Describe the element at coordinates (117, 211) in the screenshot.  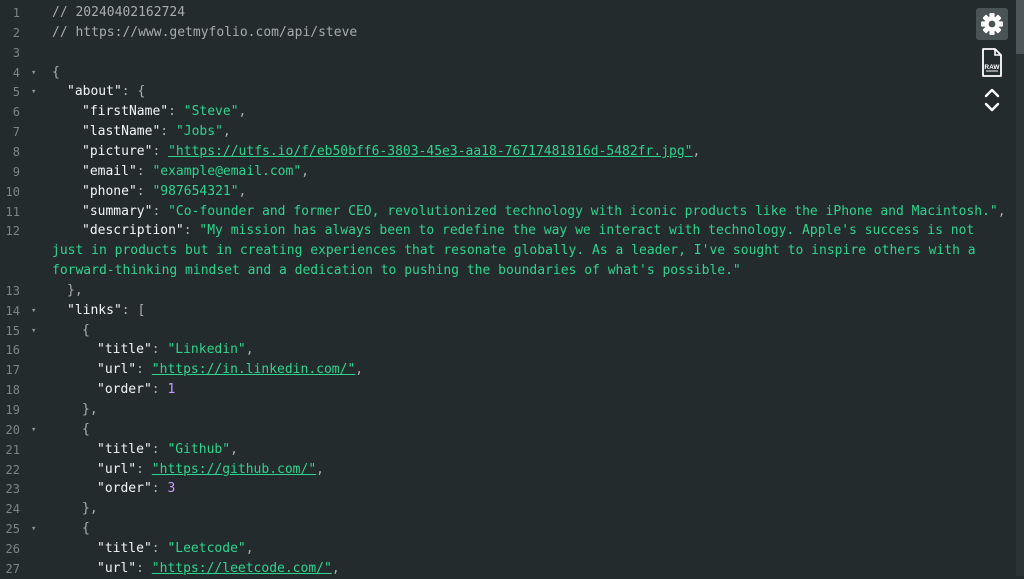
I see `json-key: "summary"` at that location.